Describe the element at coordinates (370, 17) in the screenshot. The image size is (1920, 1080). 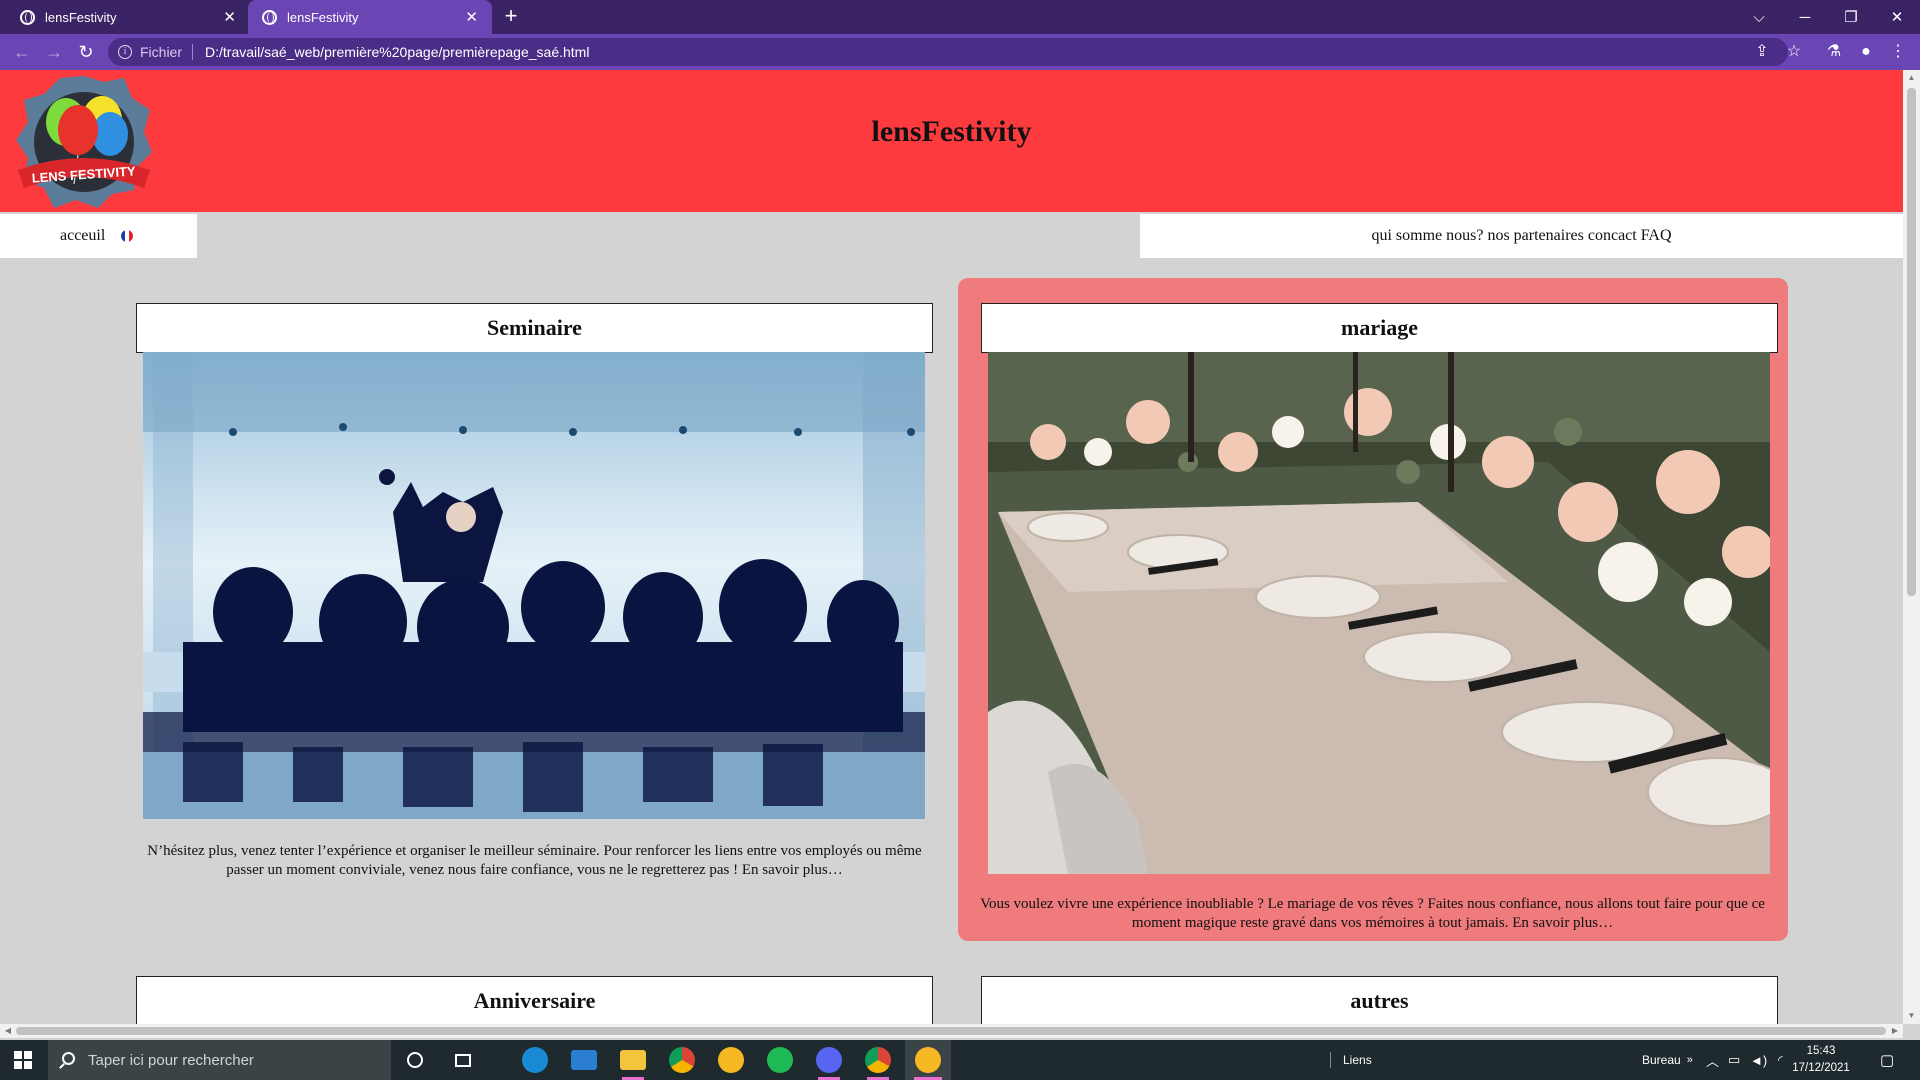
I see `browser-tab-active: lensFestivity ✕` at that location.